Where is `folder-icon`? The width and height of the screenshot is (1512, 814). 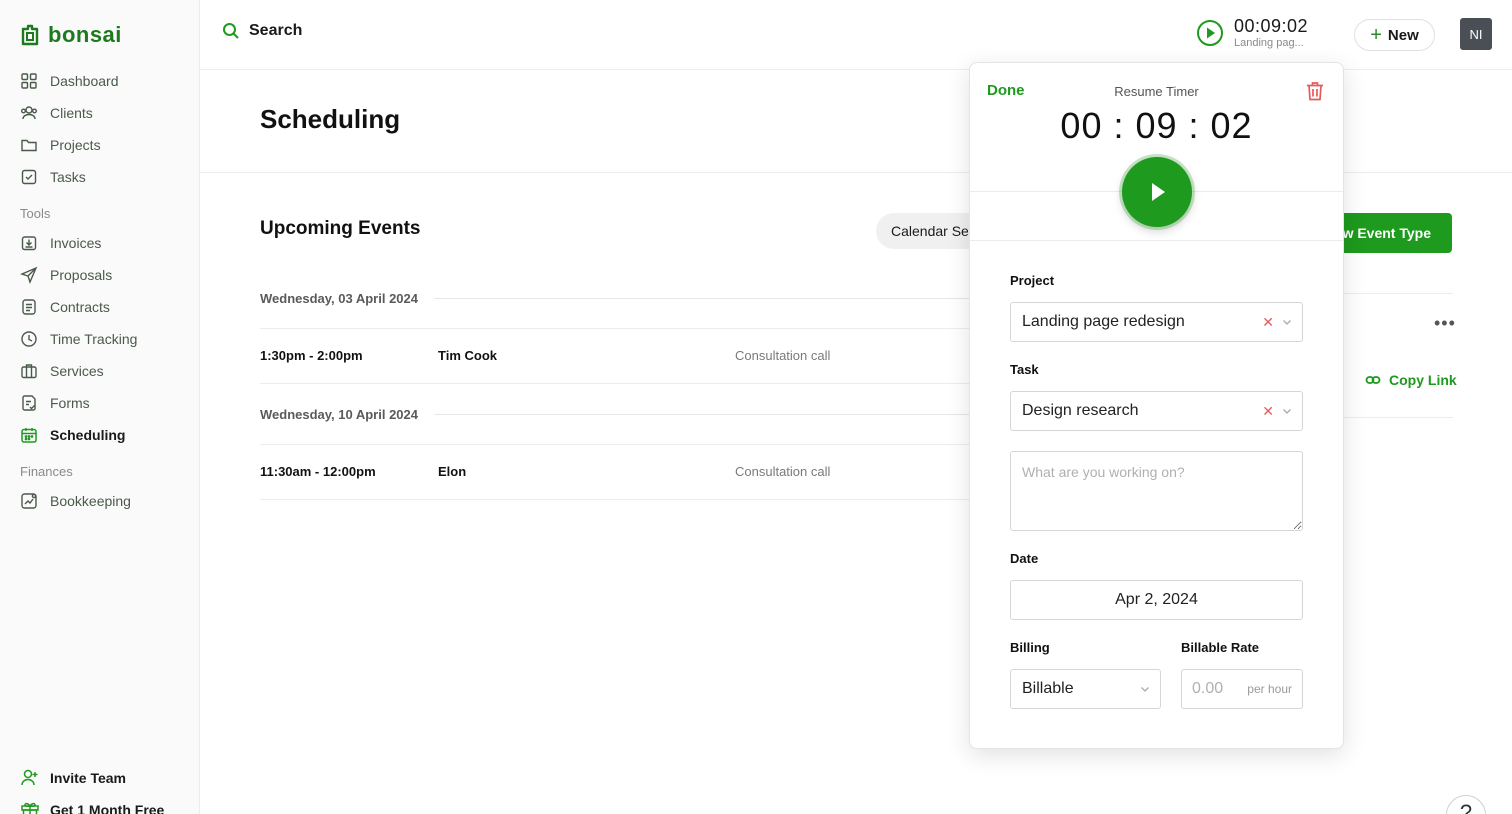
folder-icon is located at coordinates (29, 145).